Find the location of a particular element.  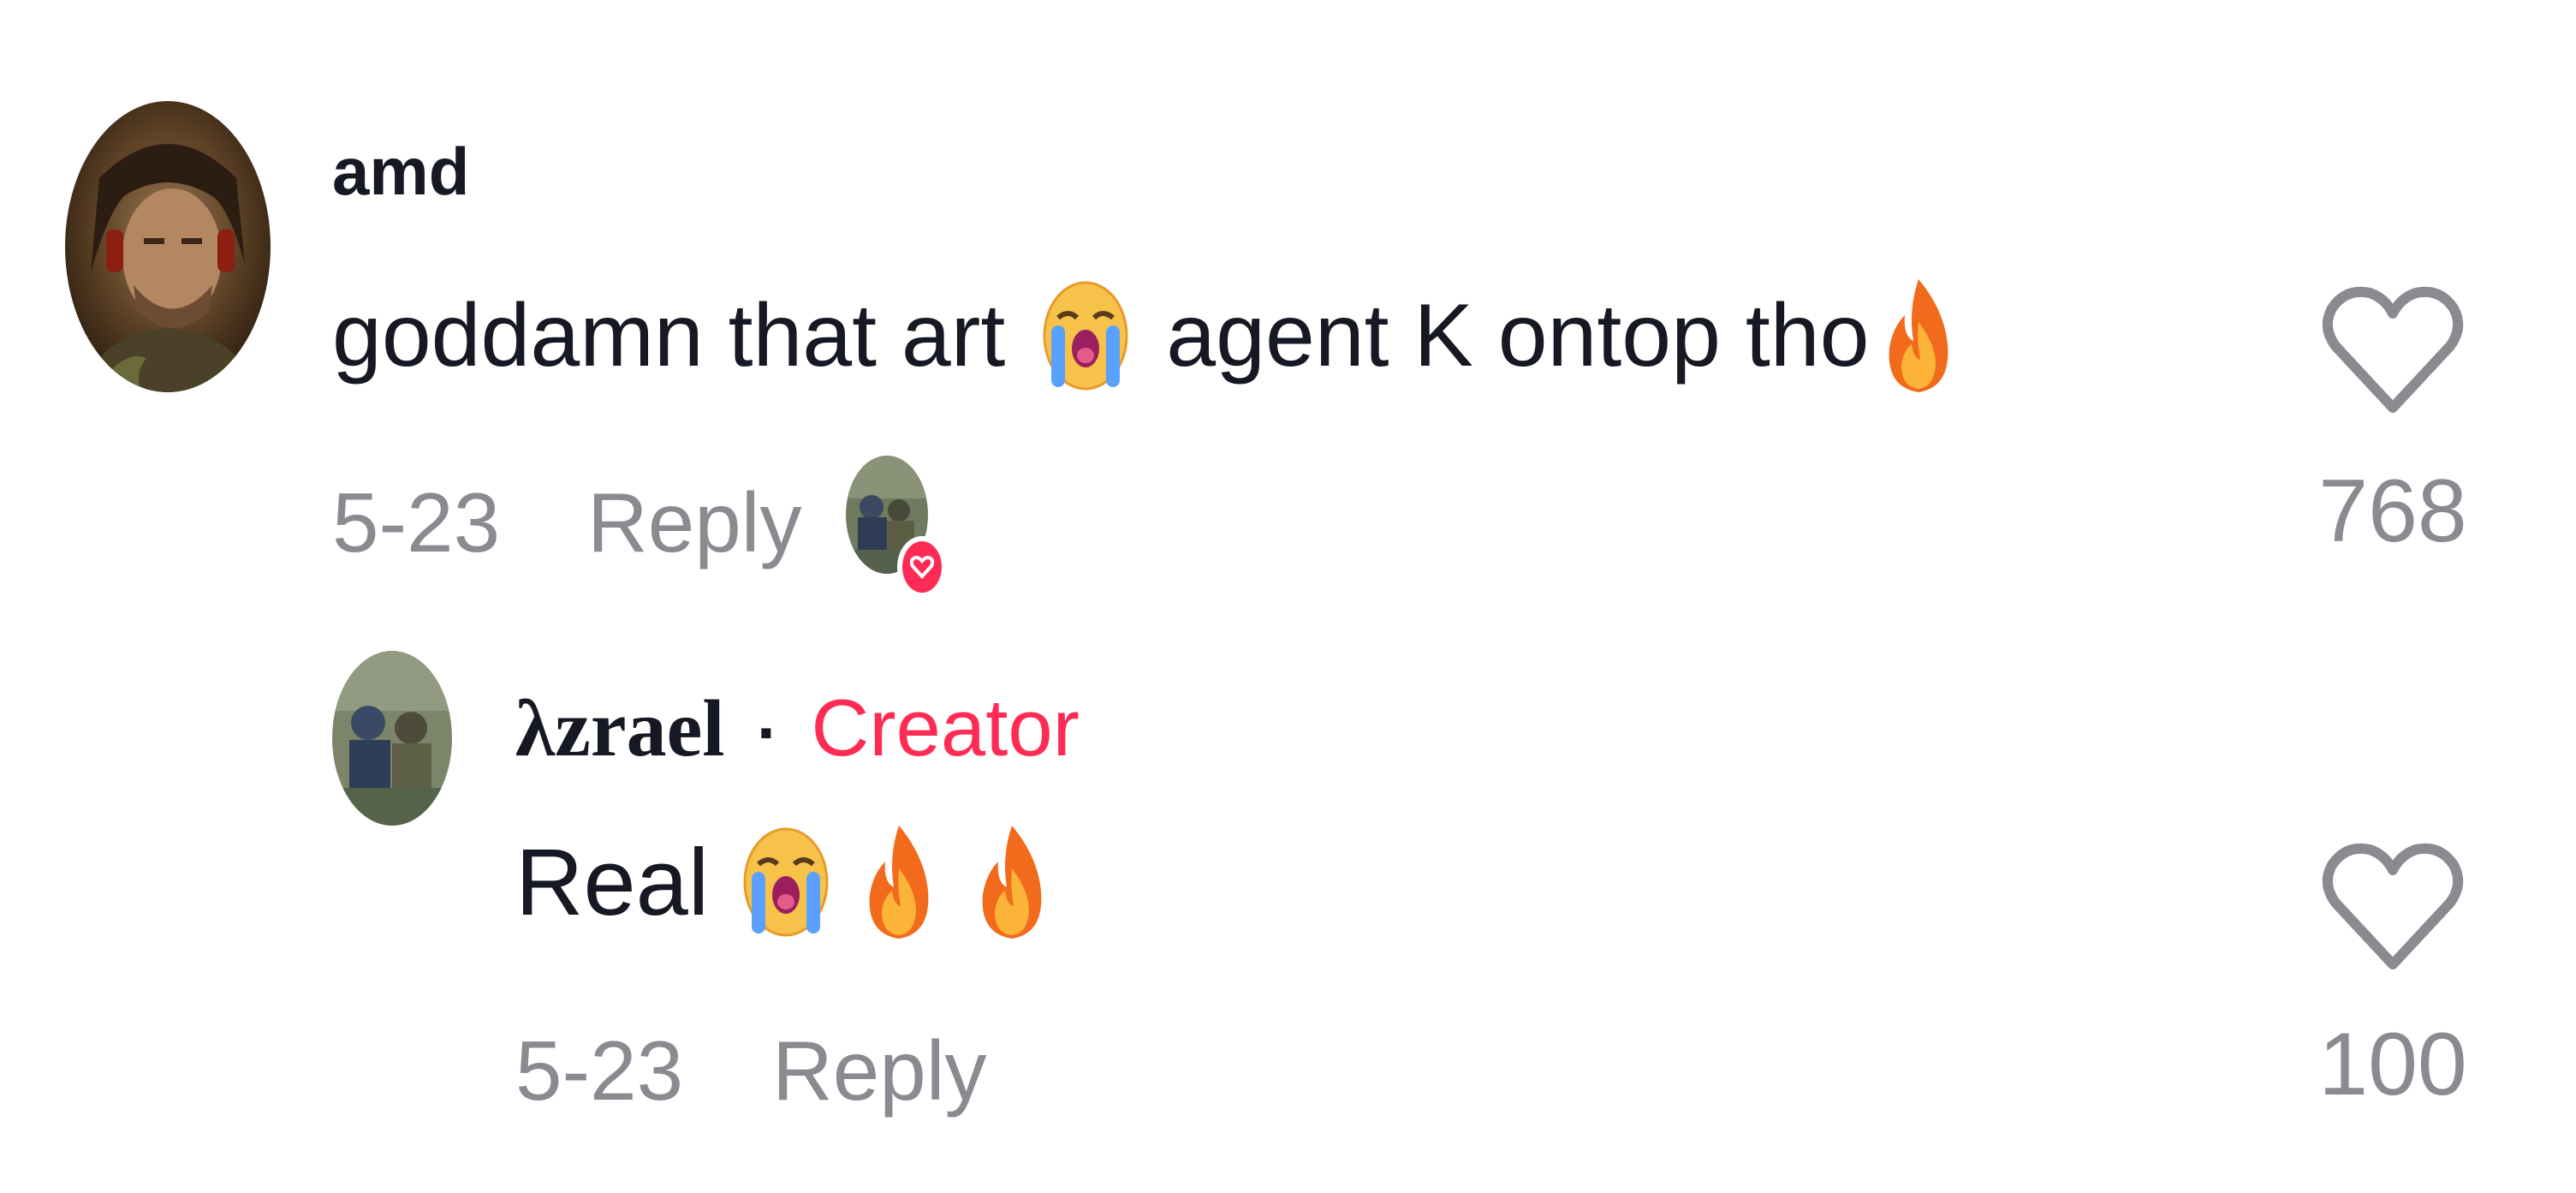

reply-username-row: λzrael · Creator is located at coordinates (798, 731).